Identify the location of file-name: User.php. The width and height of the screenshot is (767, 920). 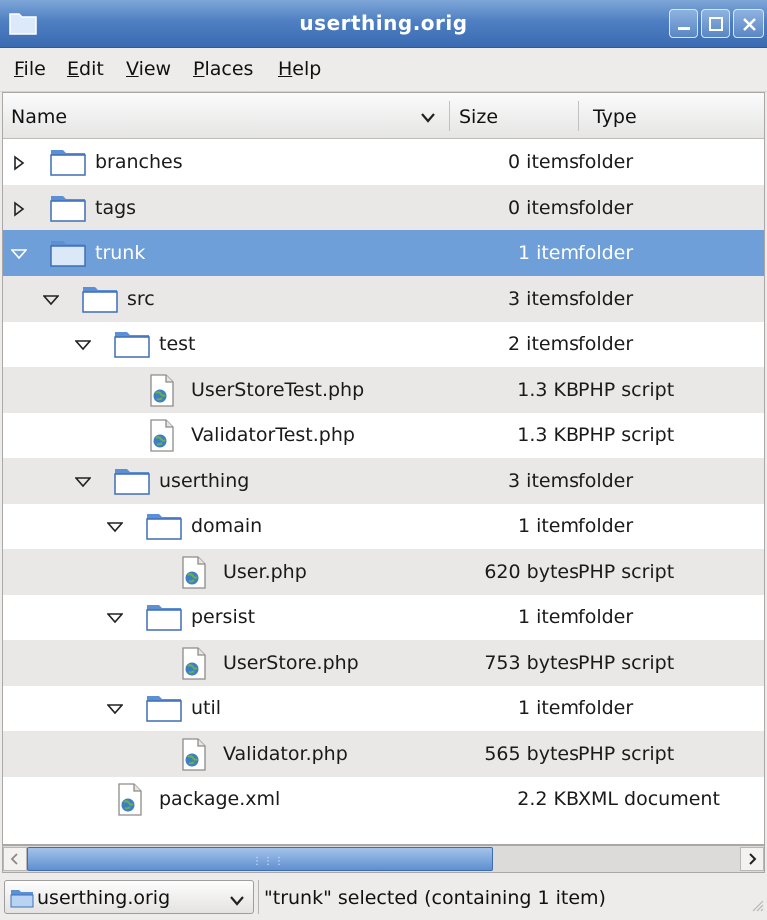
(265, 571).